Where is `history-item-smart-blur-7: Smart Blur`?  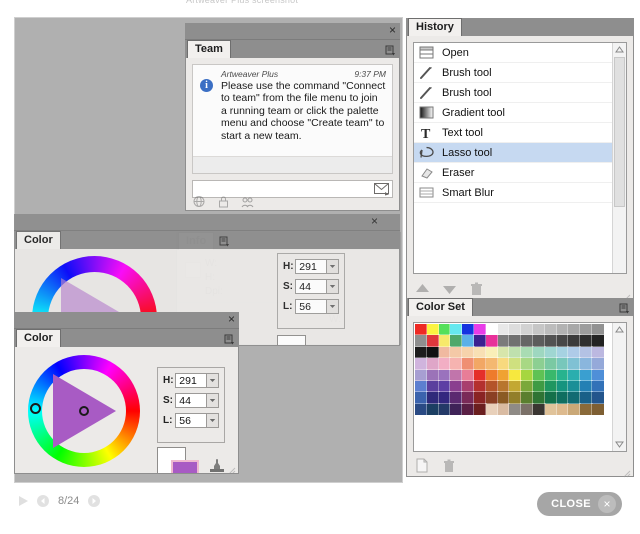 history-item-smart-blur-7: Smart Blur is located at coordinates (520, 193).